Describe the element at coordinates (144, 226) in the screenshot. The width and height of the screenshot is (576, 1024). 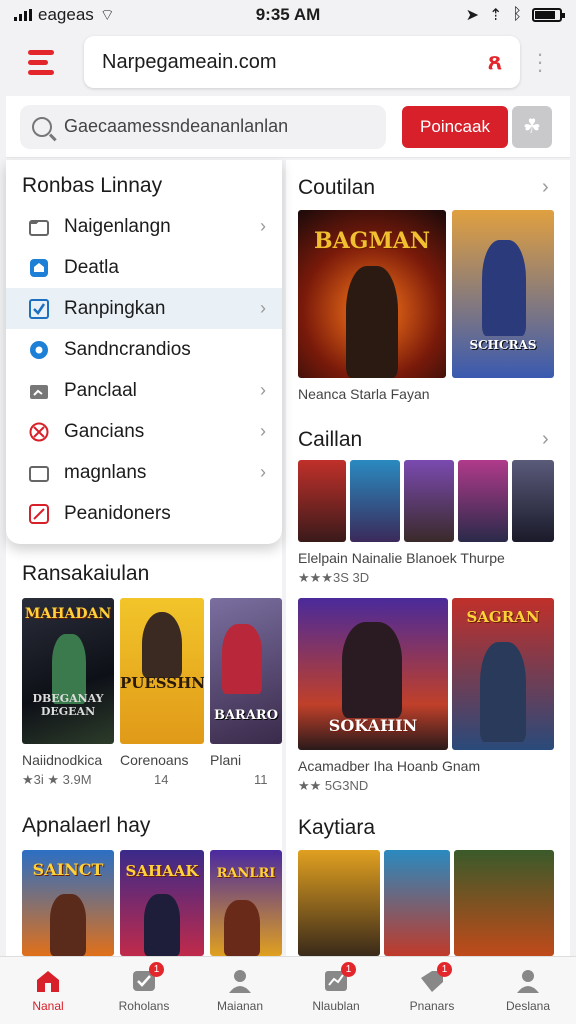
I see `menu-item: Naigenlangn ›` at that location.